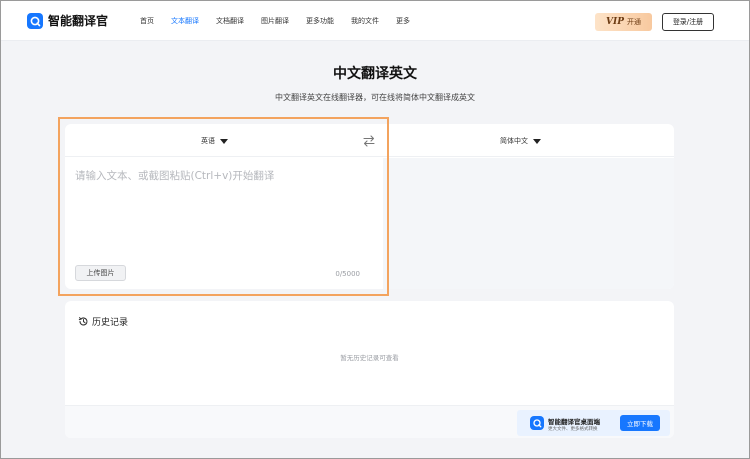 The width and height of the screenshot is (750, 459). Describe the element at coordinates (375, 97) in the screenshot. I see `page-subtitle: 中文翻译英文在线翻译器，可在线将简体中文翻译成英文` at that location.